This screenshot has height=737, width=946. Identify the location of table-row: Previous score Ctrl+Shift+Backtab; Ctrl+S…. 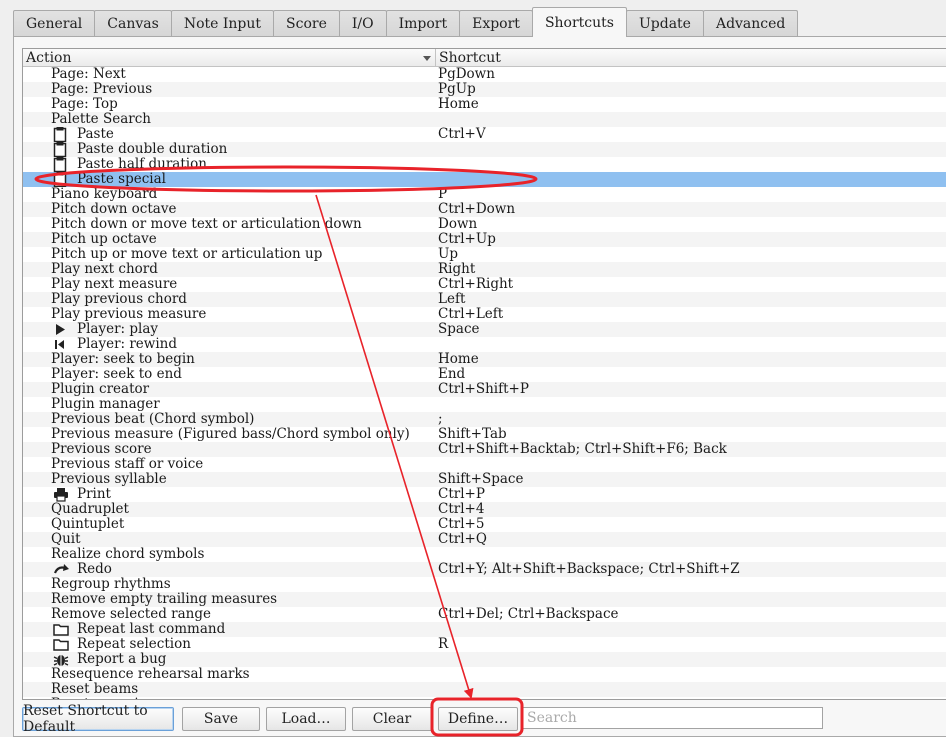
(484, 449).